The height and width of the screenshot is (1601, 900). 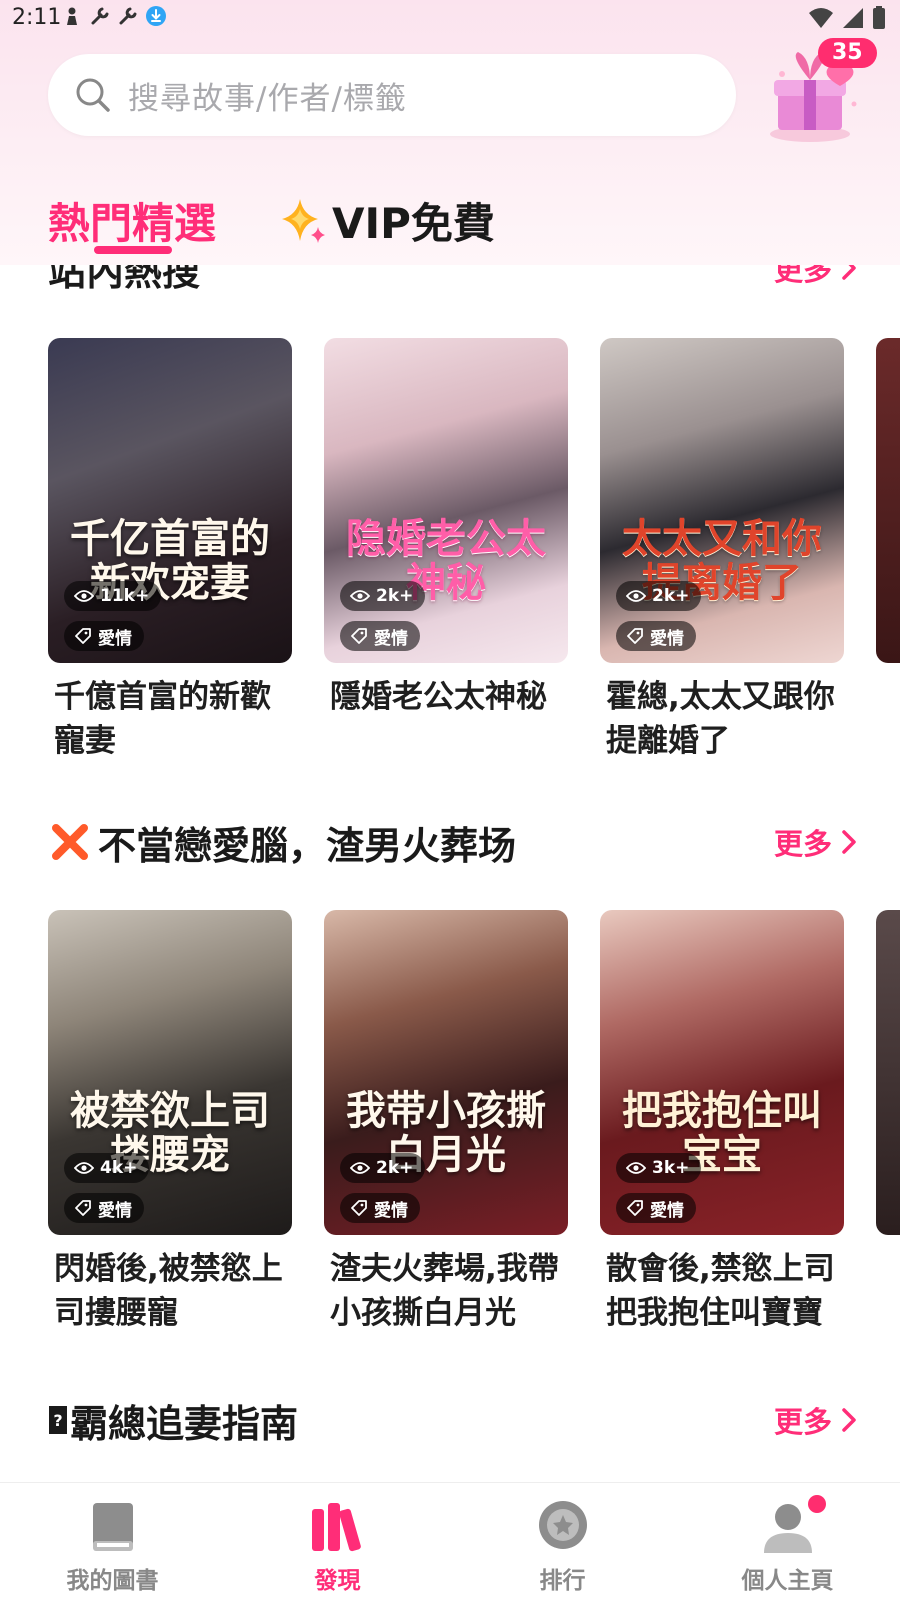 I want to click on book-title: 隱婚老公太神秘, so click(x=446, y=697).